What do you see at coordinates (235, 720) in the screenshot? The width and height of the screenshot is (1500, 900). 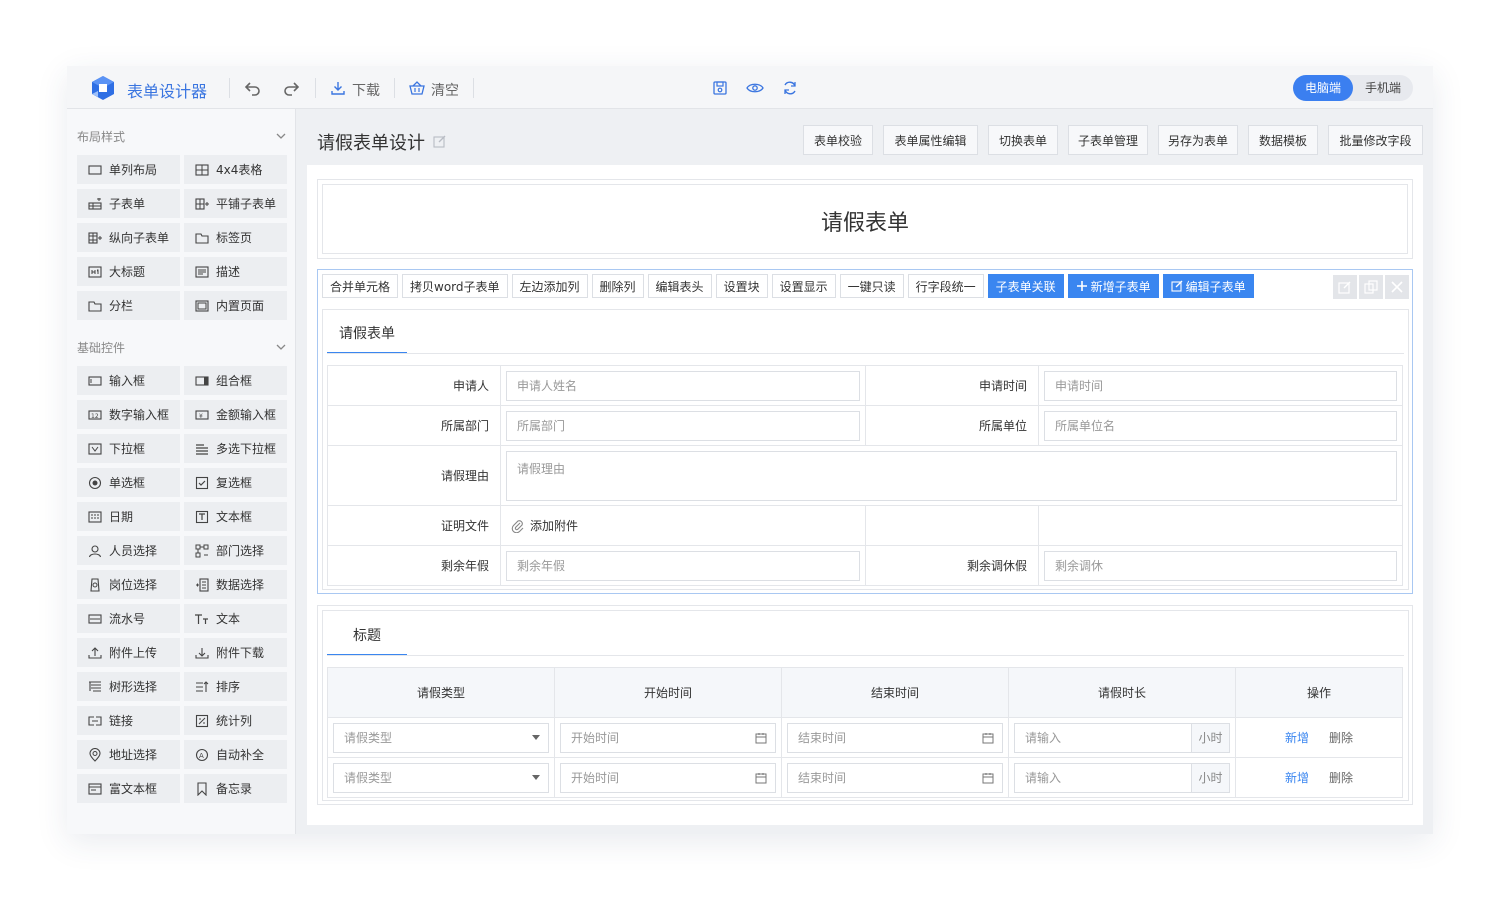 I see `comp-stat-column: 统计列` at bounding box center [235, 720].